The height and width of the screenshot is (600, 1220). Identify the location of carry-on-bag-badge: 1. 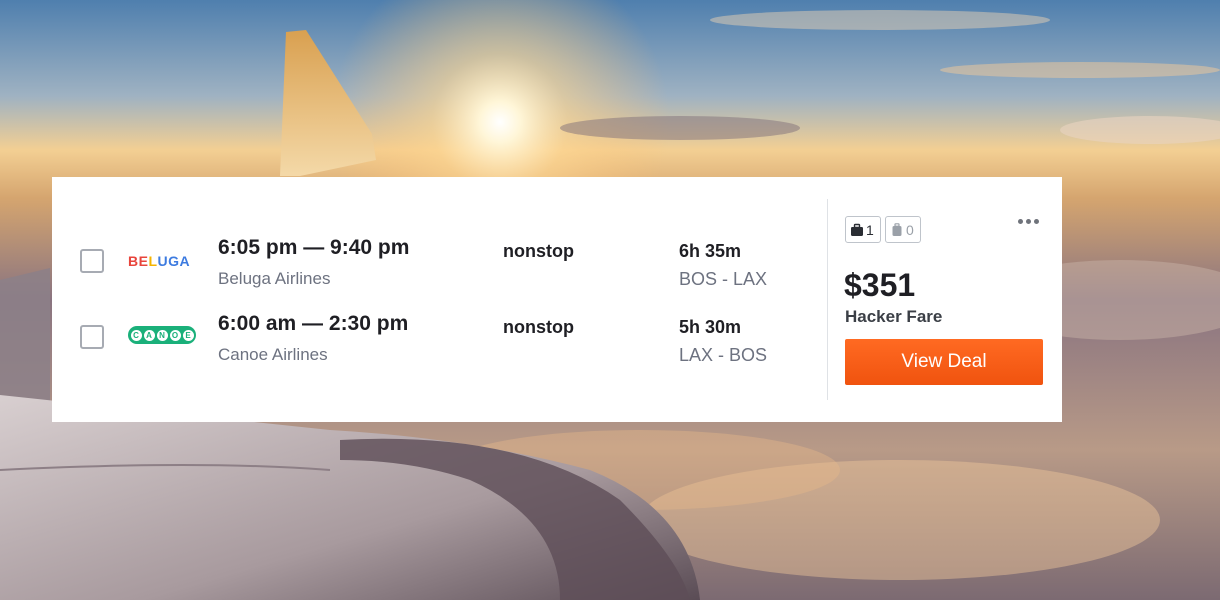
(863, 229).